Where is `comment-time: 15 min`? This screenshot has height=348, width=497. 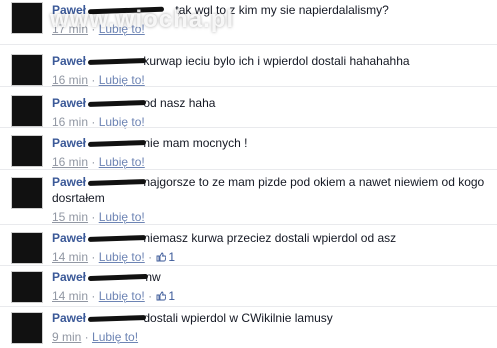
comment-time: 15 min is located at coordinates (70, 217).